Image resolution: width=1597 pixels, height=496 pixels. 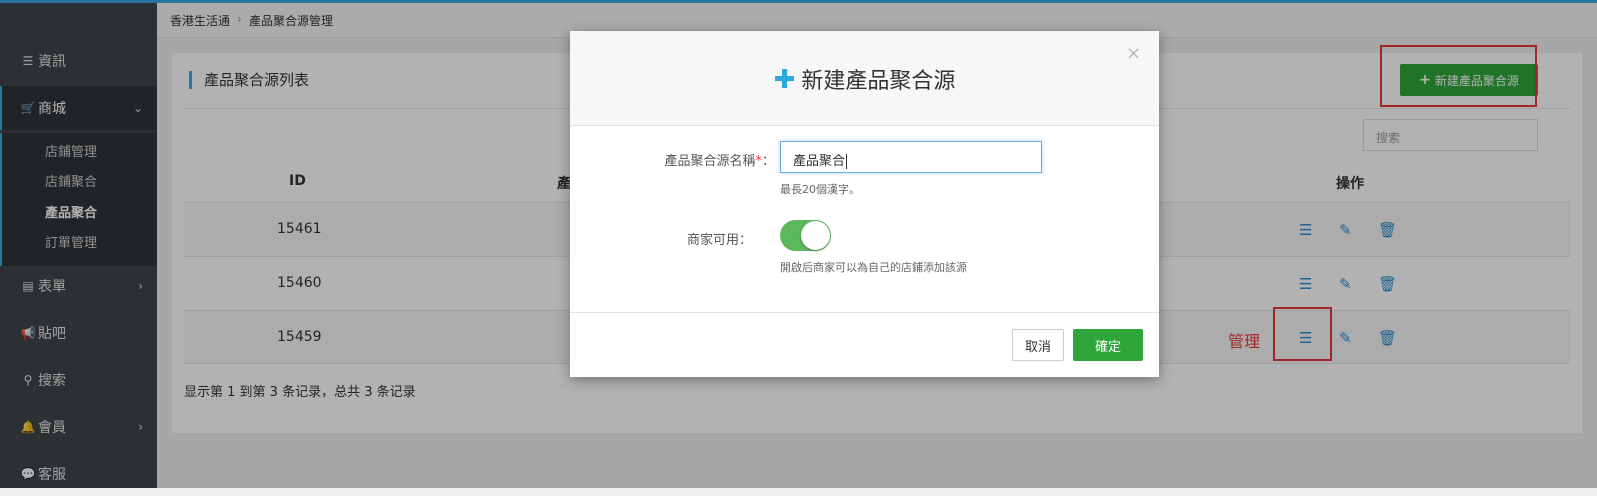 I want to click on source-name-value: 產品聚合, so click(x=819, y=161).